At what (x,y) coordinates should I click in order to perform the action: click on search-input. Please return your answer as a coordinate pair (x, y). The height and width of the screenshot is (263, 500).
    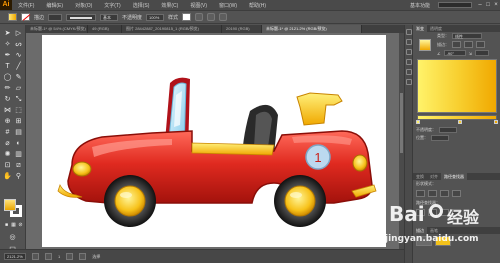
    Looking at the image, I should click on (455, 5).